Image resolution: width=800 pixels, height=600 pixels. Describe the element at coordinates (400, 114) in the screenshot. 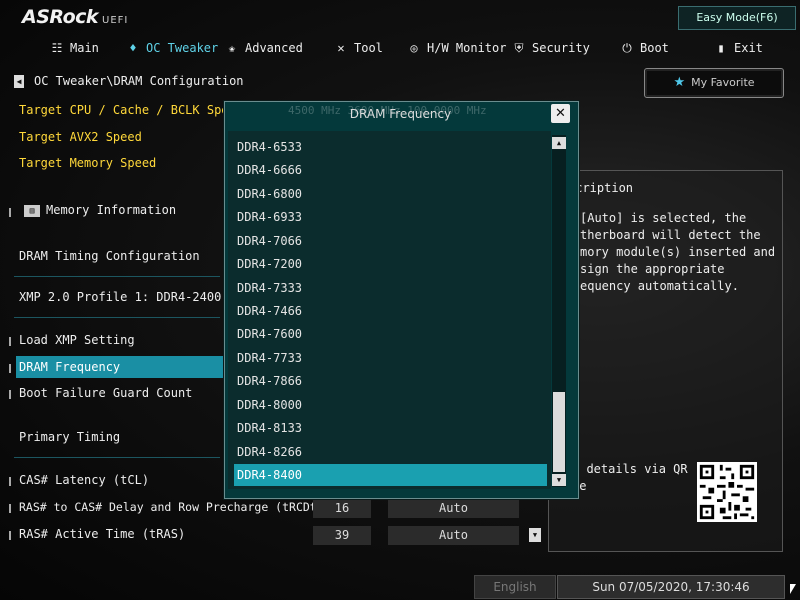

I see `popup-title: DRAM Frequency` at that location.